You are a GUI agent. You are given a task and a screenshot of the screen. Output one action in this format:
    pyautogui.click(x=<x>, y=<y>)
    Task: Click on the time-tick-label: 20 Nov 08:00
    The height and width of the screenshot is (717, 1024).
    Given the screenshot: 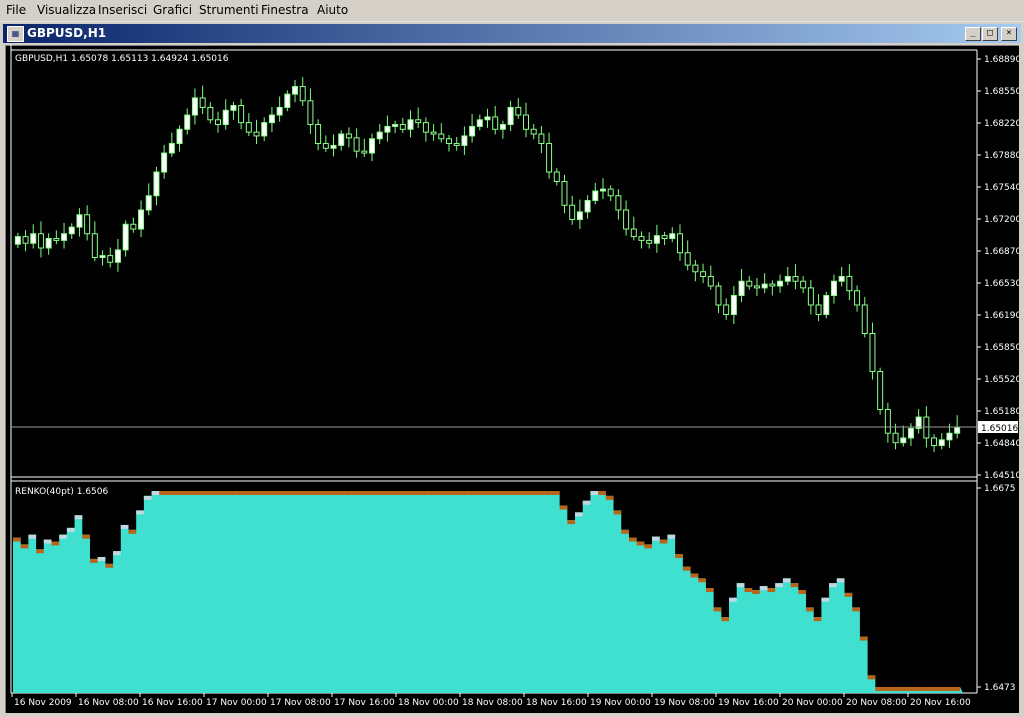 What is the action you would take?
    pyautogui.click(x=876, y=703)
    